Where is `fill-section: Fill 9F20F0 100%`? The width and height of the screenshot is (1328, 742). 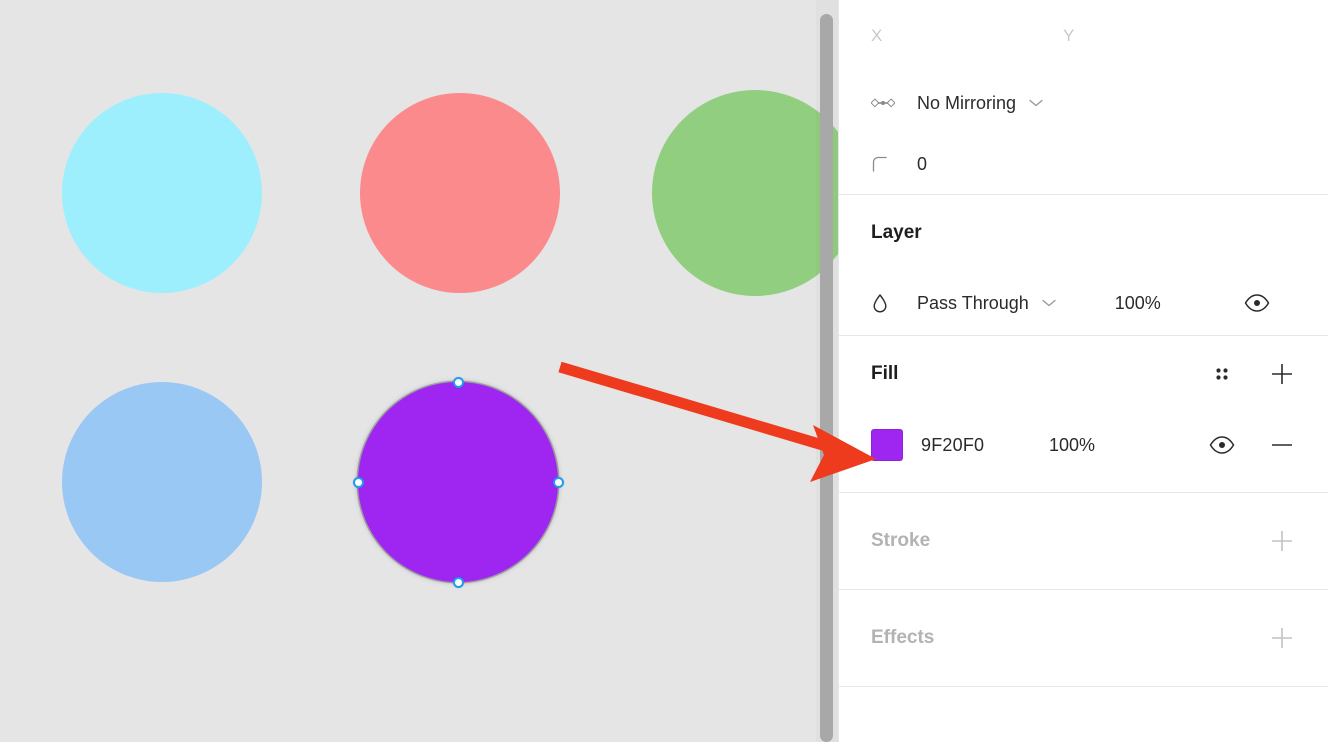
fill-section: Fill 9F20F0 100% is located at coordinates (1083, 414).